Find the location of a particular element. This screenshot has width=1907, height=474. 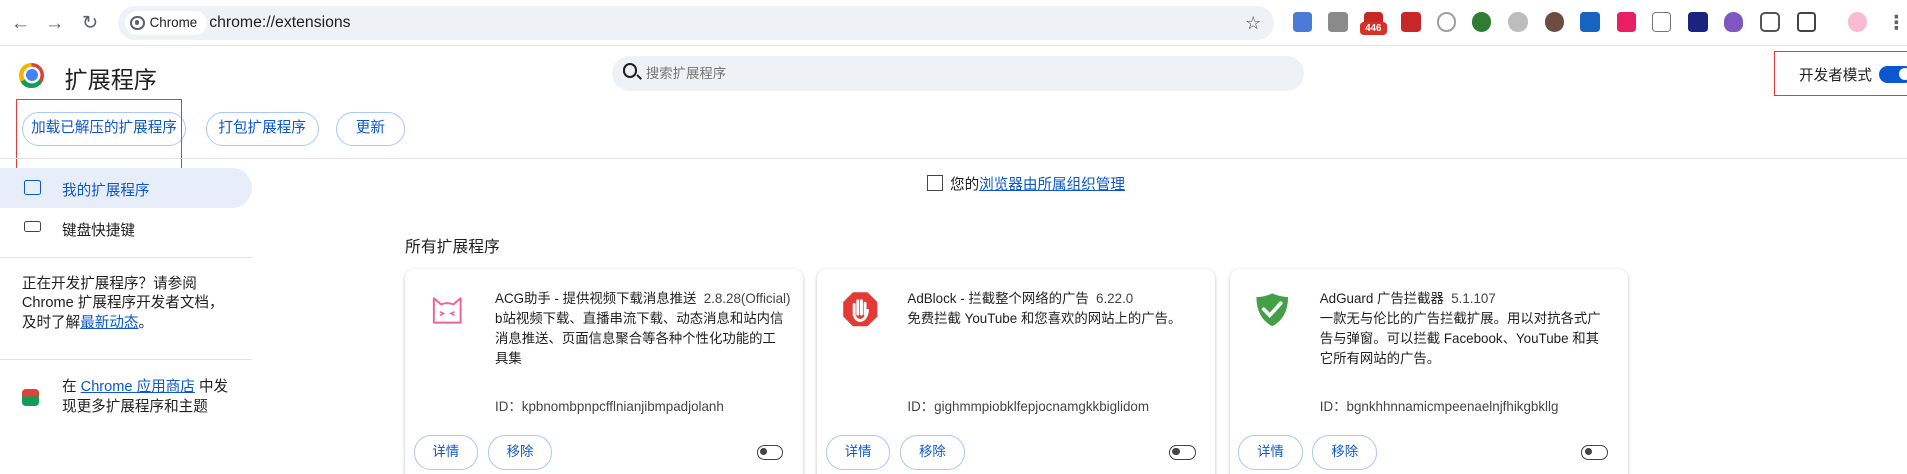

doc-ext-icon is located at coordinates (1661, 22).